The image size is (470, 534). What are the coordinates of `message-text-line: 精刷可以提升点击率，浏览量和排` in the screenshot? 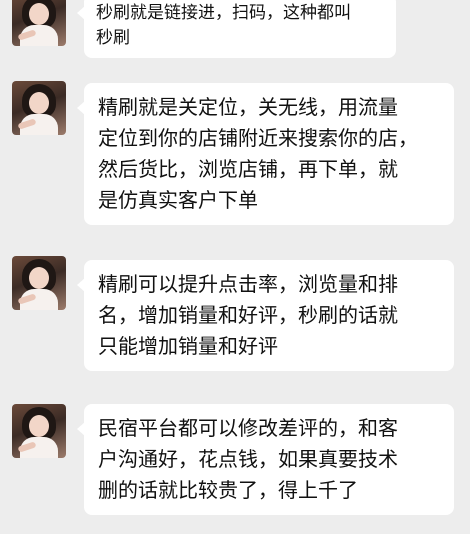 It's located at (248, 284).